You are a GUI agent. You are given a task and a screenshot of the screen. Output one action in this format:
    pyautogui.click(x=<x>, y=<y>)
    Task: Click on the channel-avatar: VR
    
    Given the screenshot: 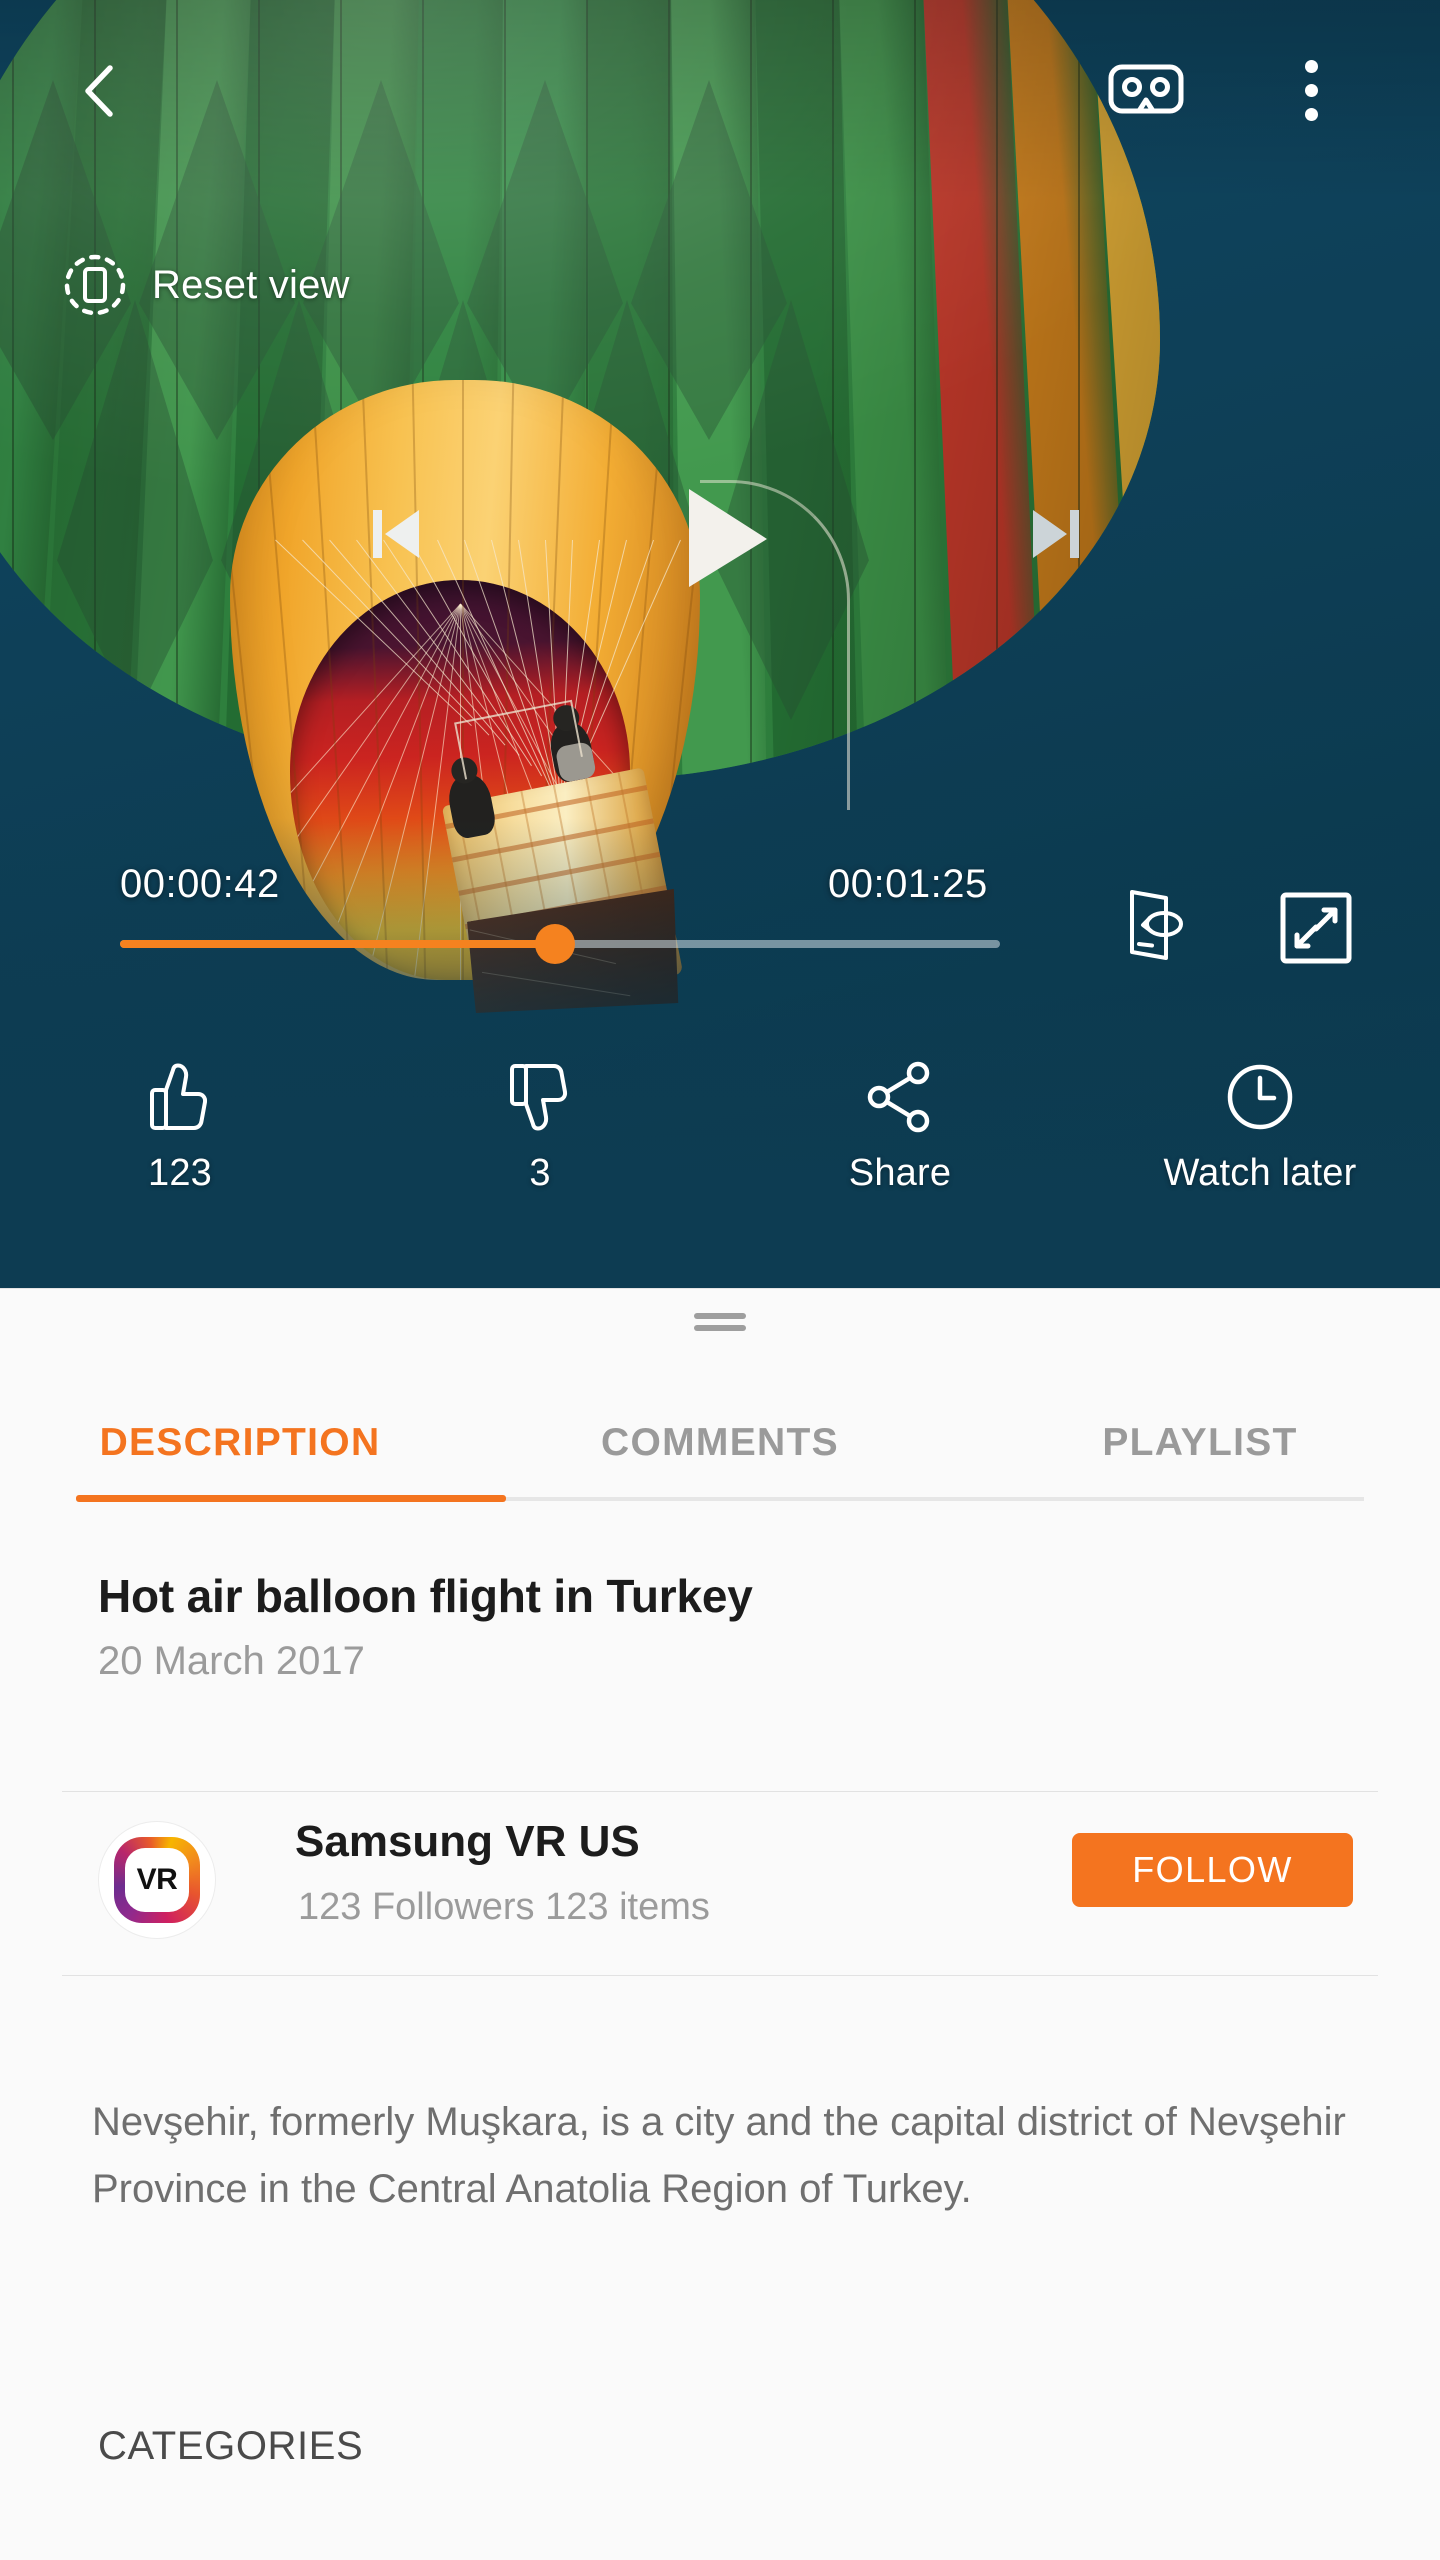 What is the action you would take?
    pyautogui.click(x=157, y=1880)
    